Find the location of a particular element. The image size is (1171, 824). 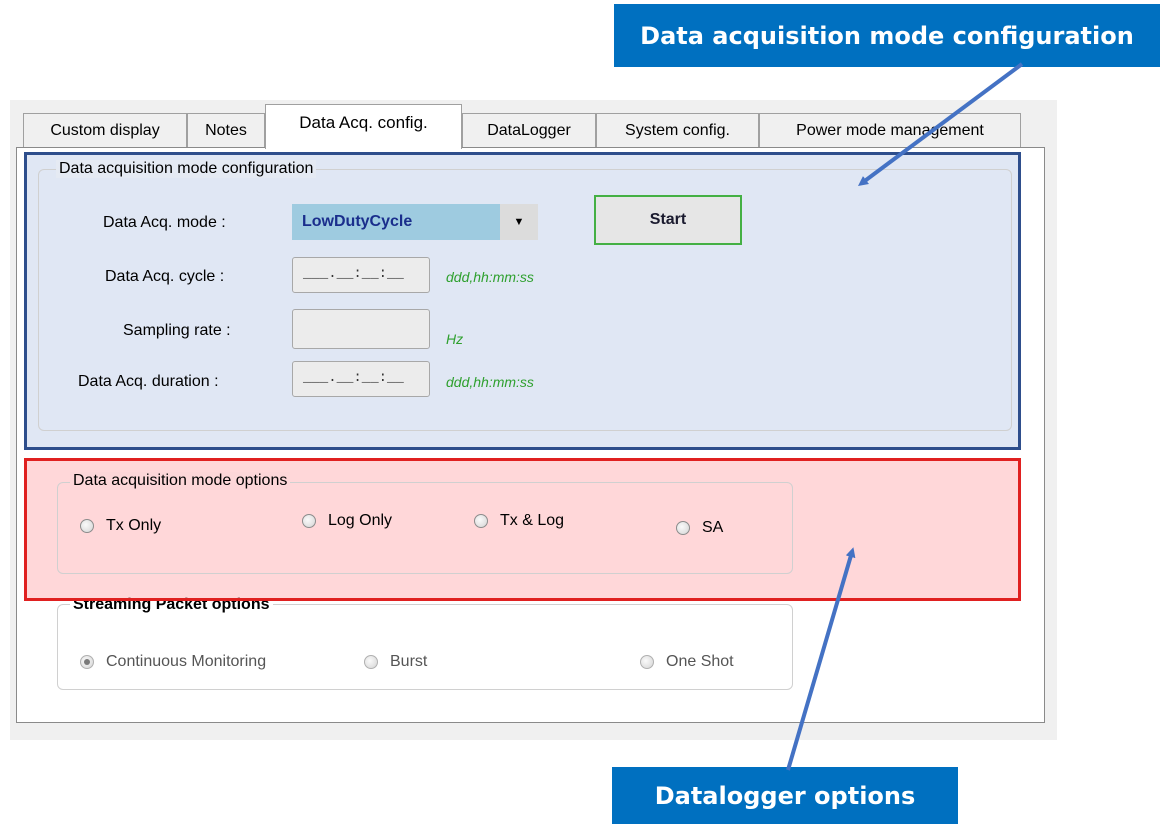

duration-format-hint: ddd,hh:mm:ss is located at coordinates (490, 382).